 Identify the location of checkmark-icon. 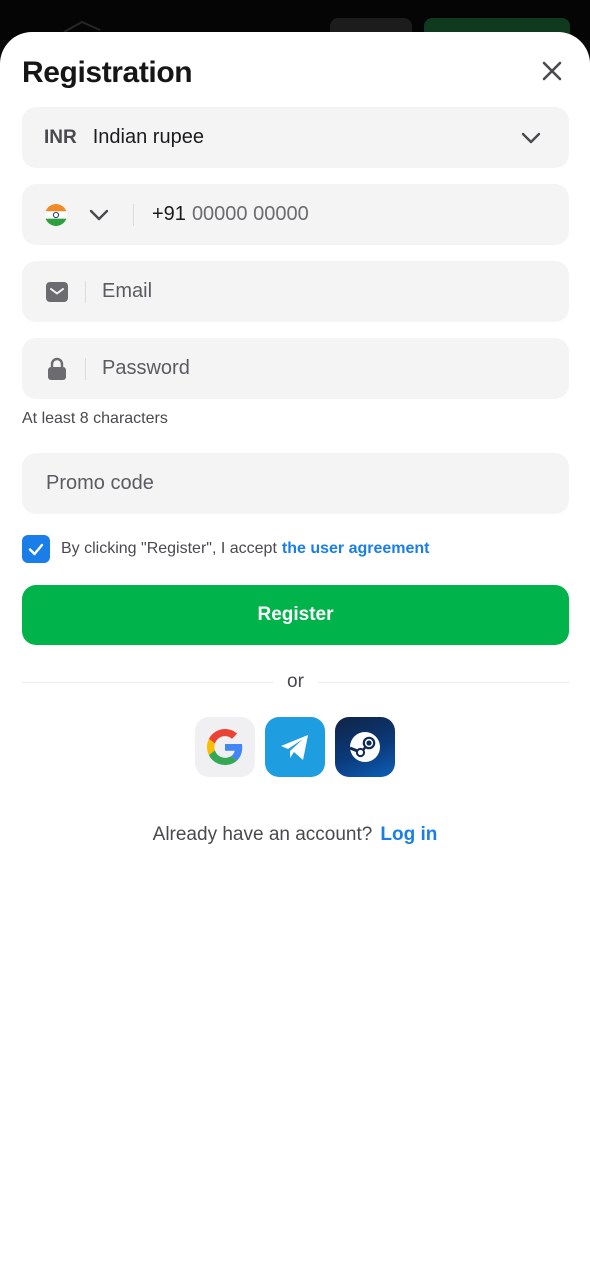
(36, 549).